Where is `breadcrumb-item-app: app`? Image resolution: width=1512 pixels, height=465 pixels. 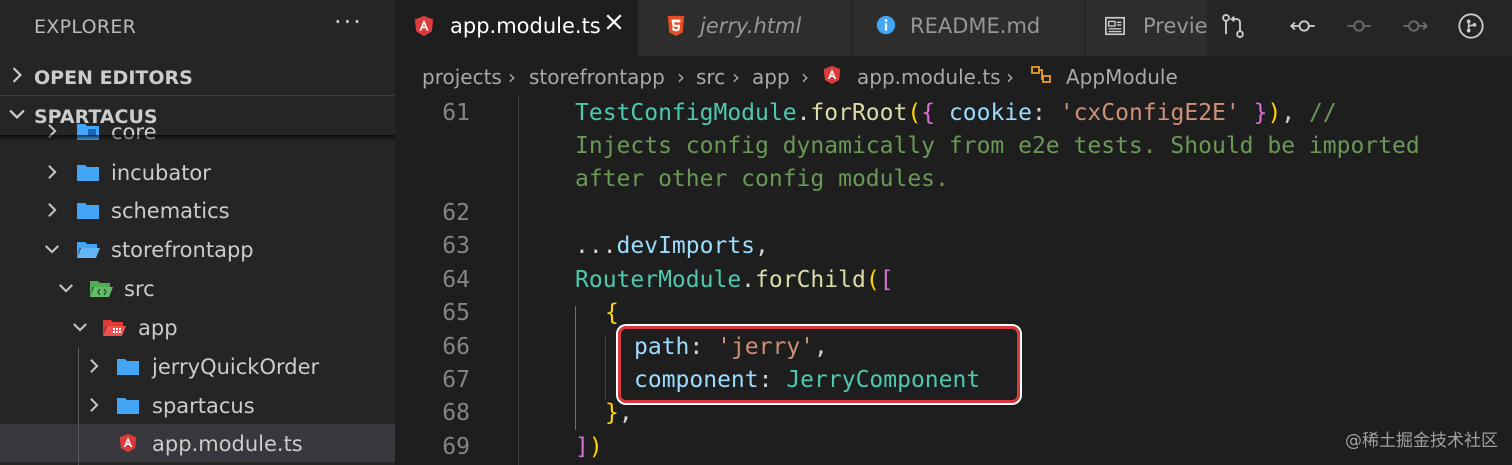 breadcrumb-item-app: app is located at coordinates (771, 77).